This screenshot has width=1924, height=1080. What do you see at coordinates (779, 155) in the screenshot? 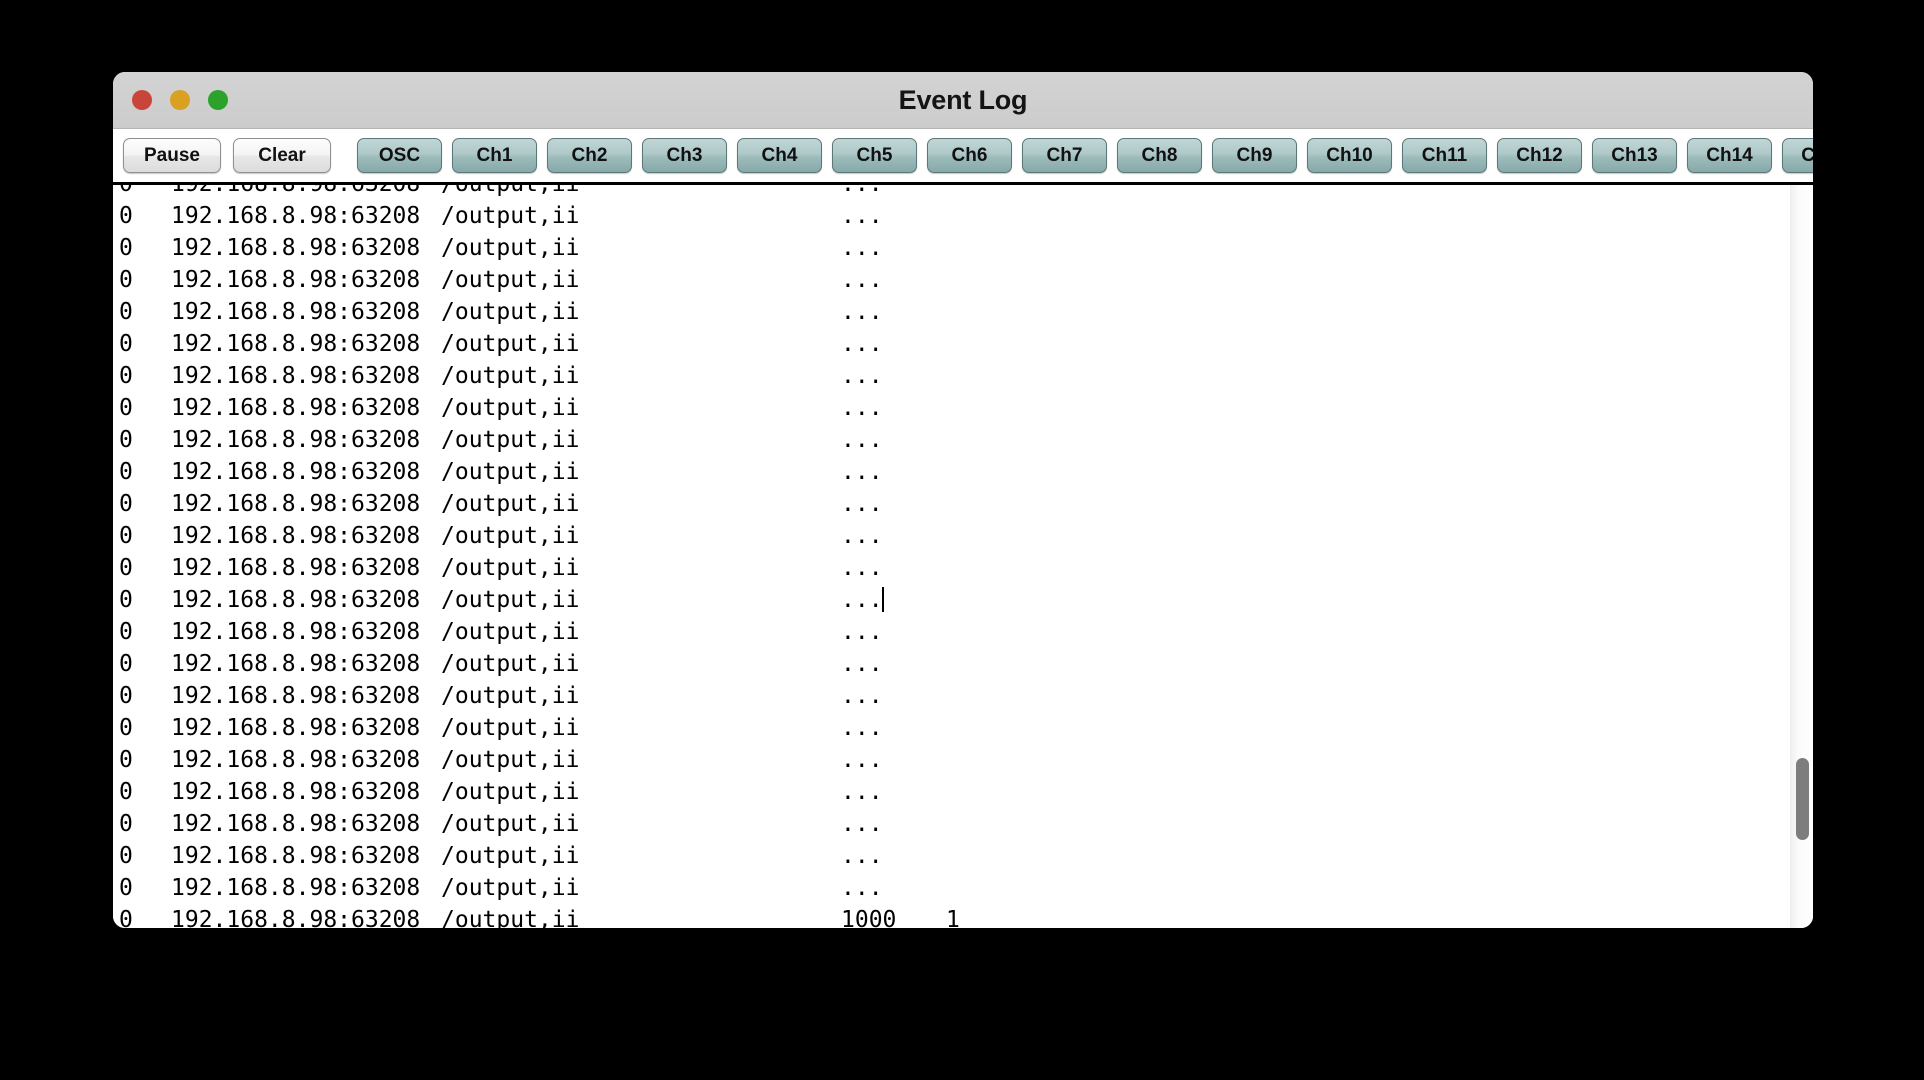
I see `channel-button-ch4: Ch4` at bounding box center [779, 155].